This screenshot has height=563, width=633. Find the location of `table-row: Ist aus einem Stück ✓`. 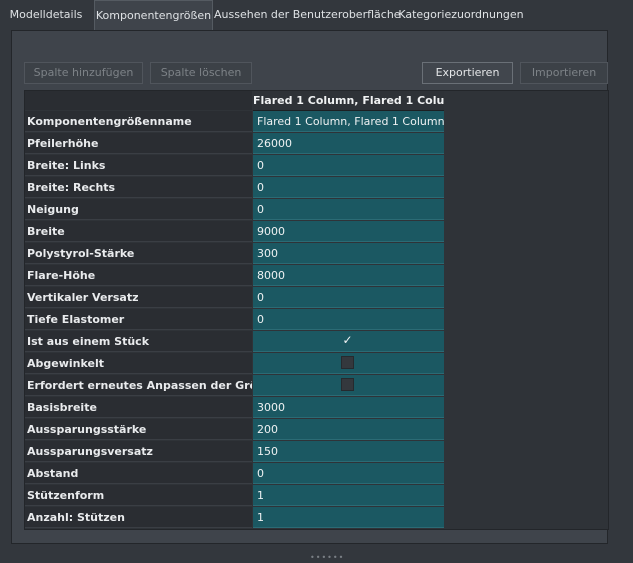

table-row: Ist aus einem Stück ✓ is located at coordinates (234, 341).